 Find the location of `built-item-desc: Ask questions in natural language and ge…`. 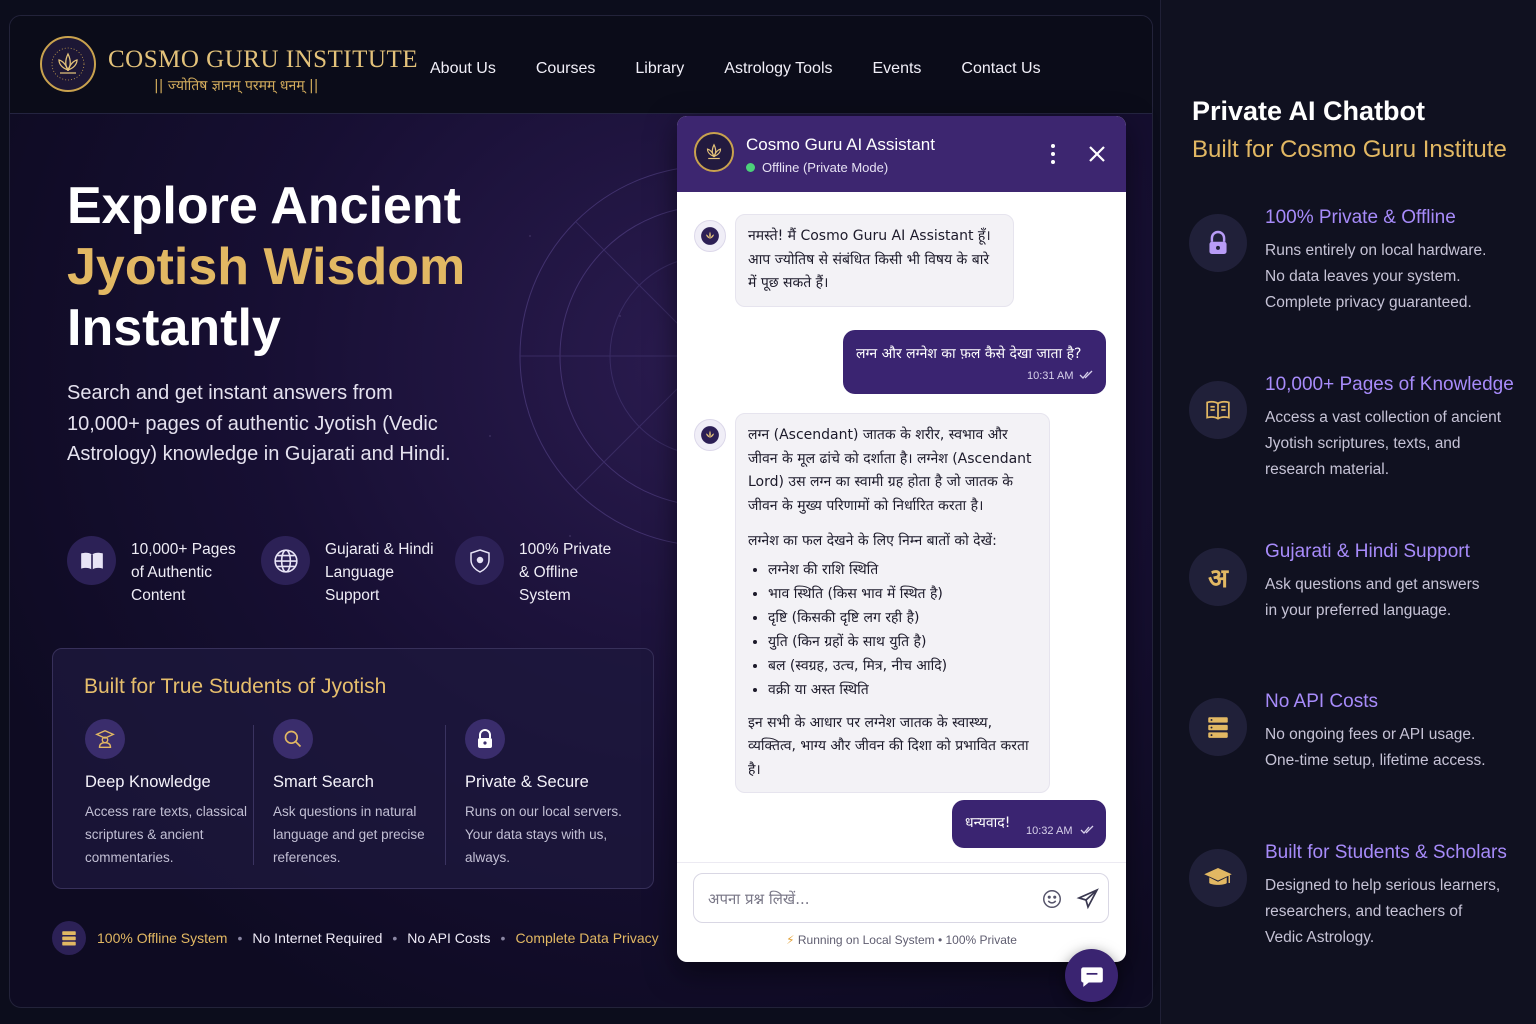

built-item-desc: Ask questions in natural language and ge… is located at coordinates (349, 834).